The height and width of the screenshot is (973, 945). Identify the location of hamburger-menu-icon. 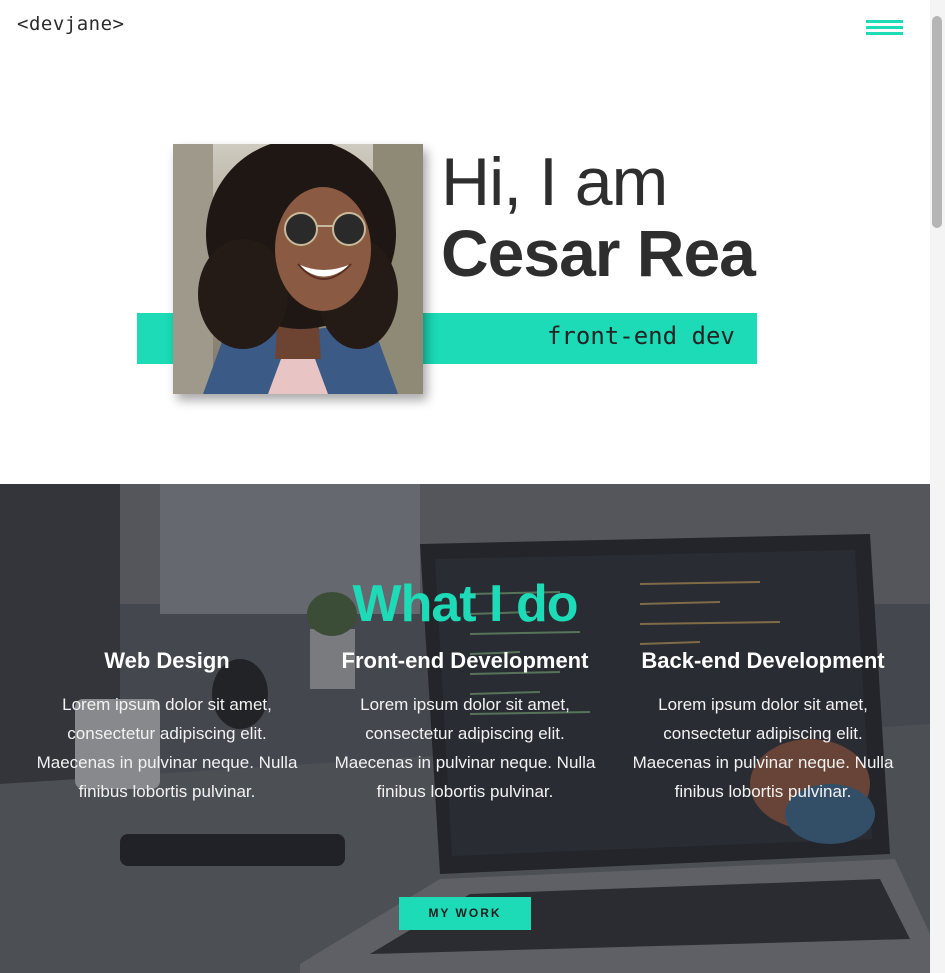
(884, 29).